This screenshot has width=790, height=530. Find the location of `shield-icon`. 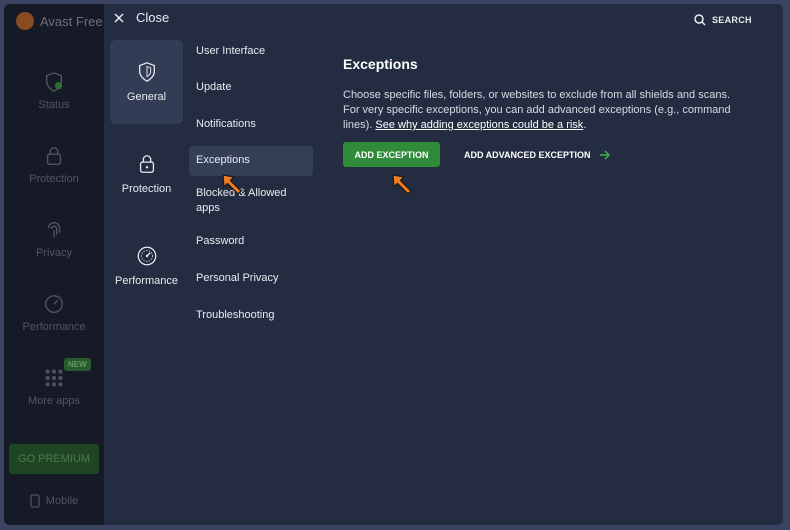

shield-icon is located at coordinates (146, 72).